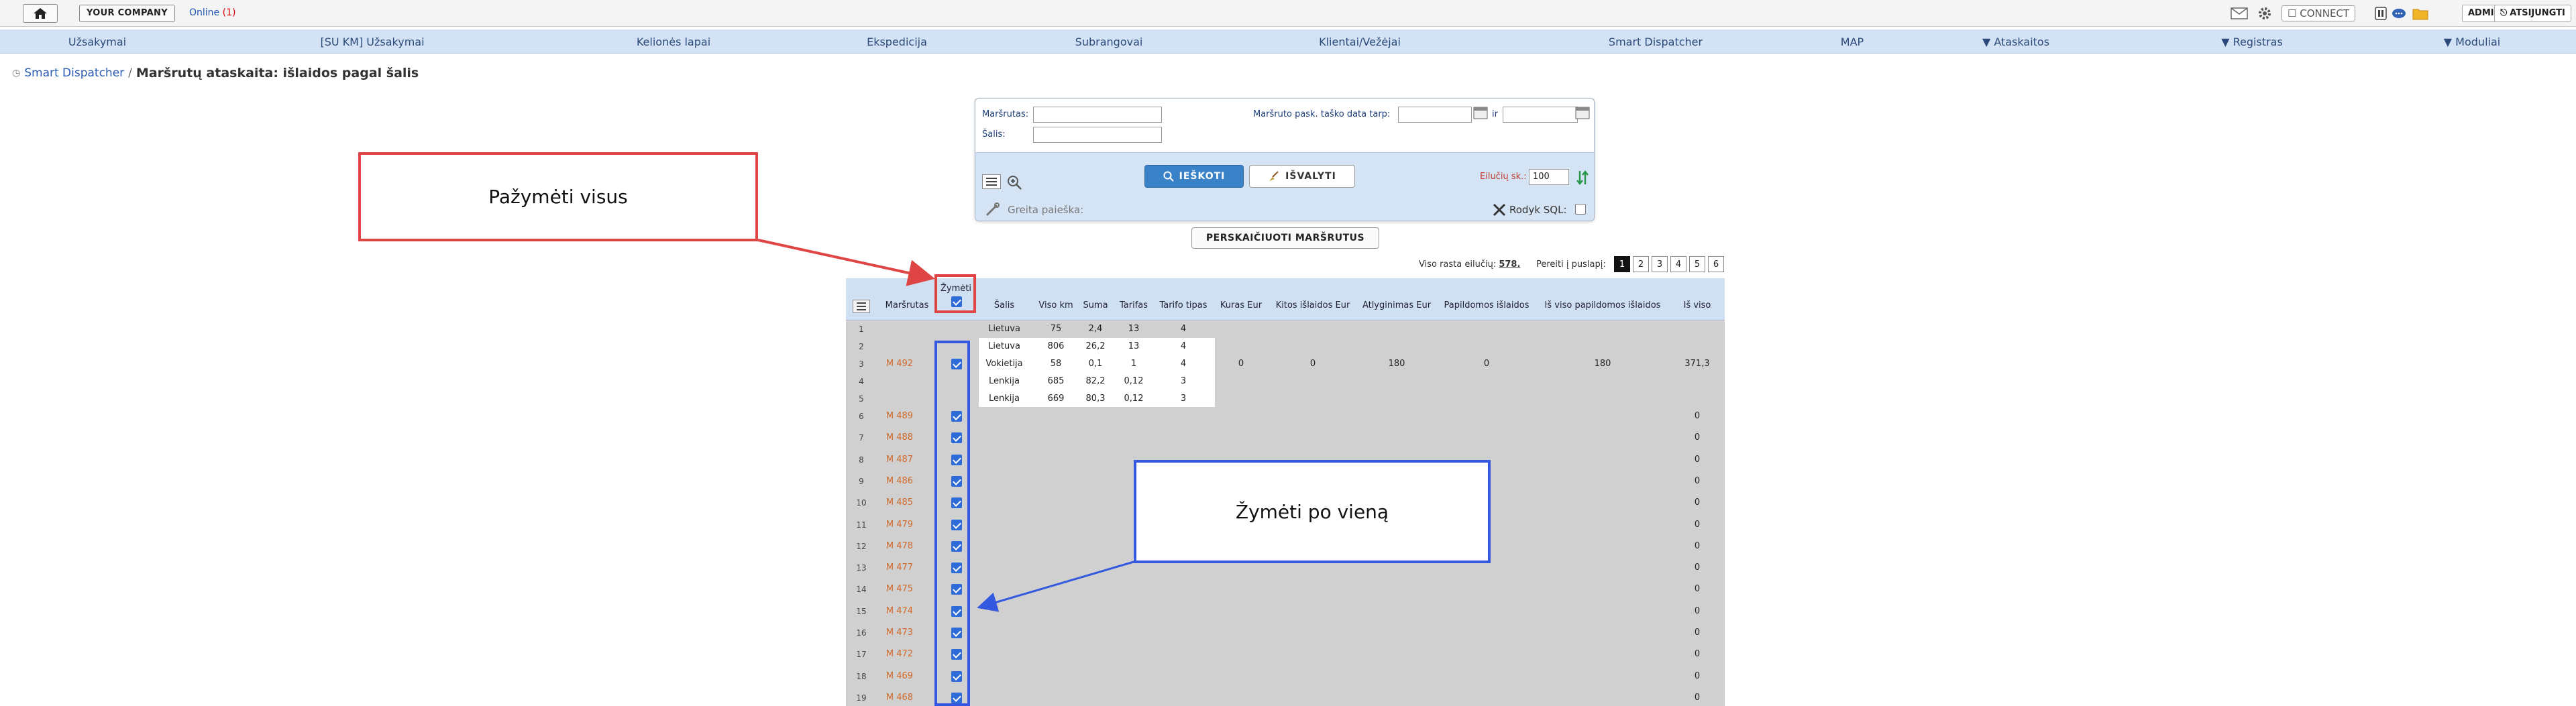 This screenshot has width=2576, height=706. What do you see at coordinates (1285, 654) in the screenshot?
I see `table-row: 17 M 472 0` at bounding box center [1285, 654].